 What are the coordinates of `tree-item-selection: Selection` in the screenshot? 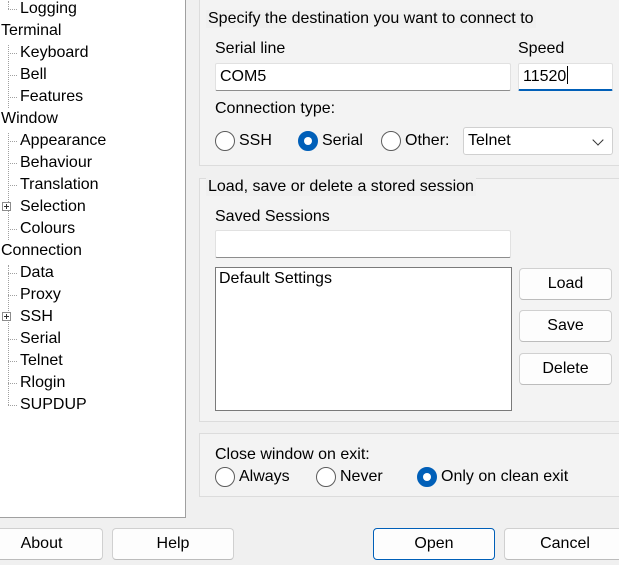 It's located at (89, 207).